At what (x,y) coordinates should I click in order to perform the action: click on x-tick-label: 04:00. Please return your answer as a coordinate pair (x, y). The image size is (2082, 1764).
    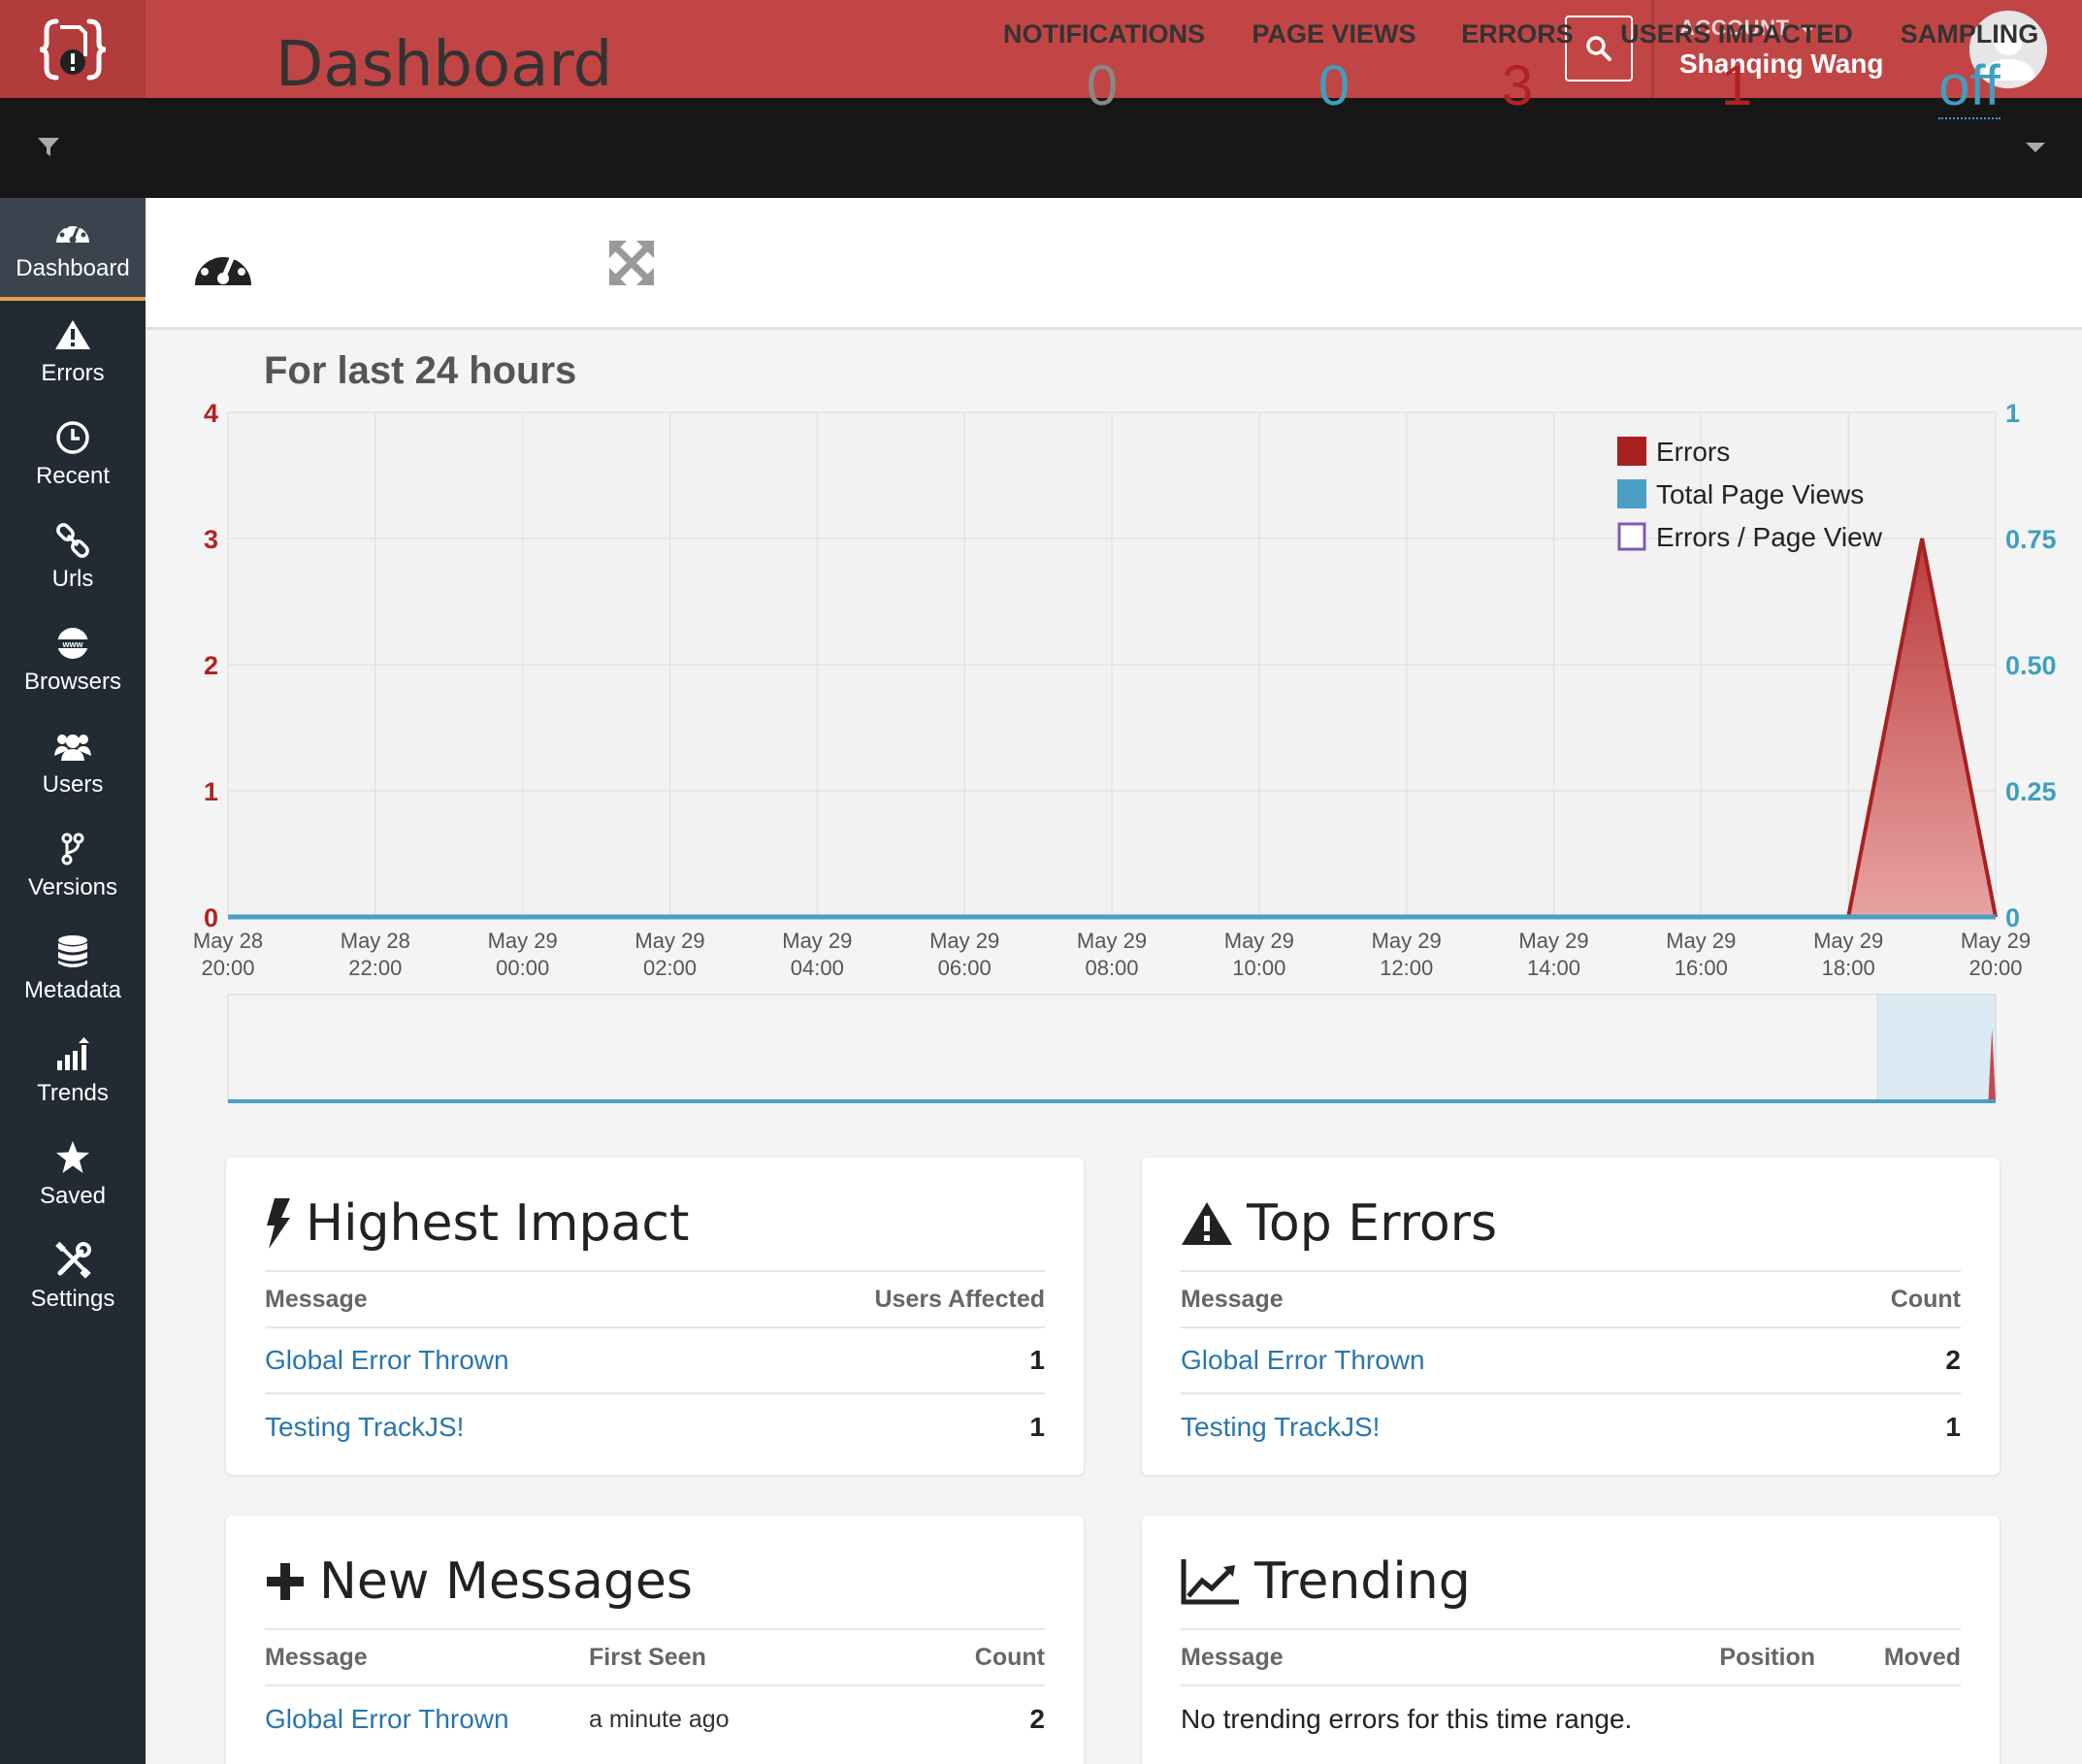
    Looking at the image, I should click on (817, 968).